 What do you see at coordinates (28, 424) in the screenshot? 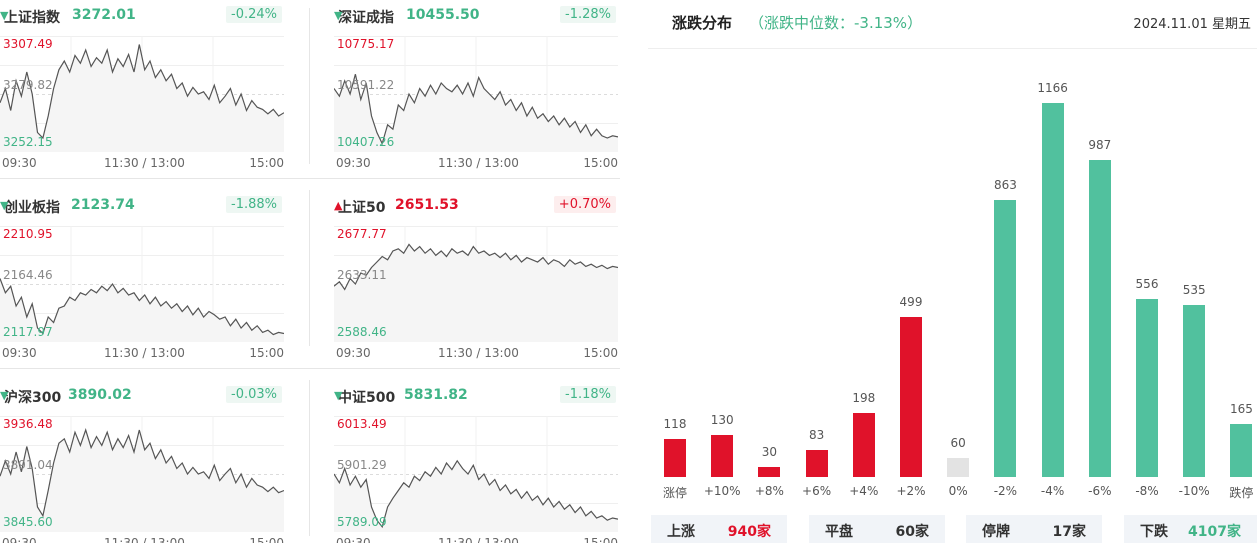
I see `axis-high-value: 3936.48` at bounding box center [28, 424].